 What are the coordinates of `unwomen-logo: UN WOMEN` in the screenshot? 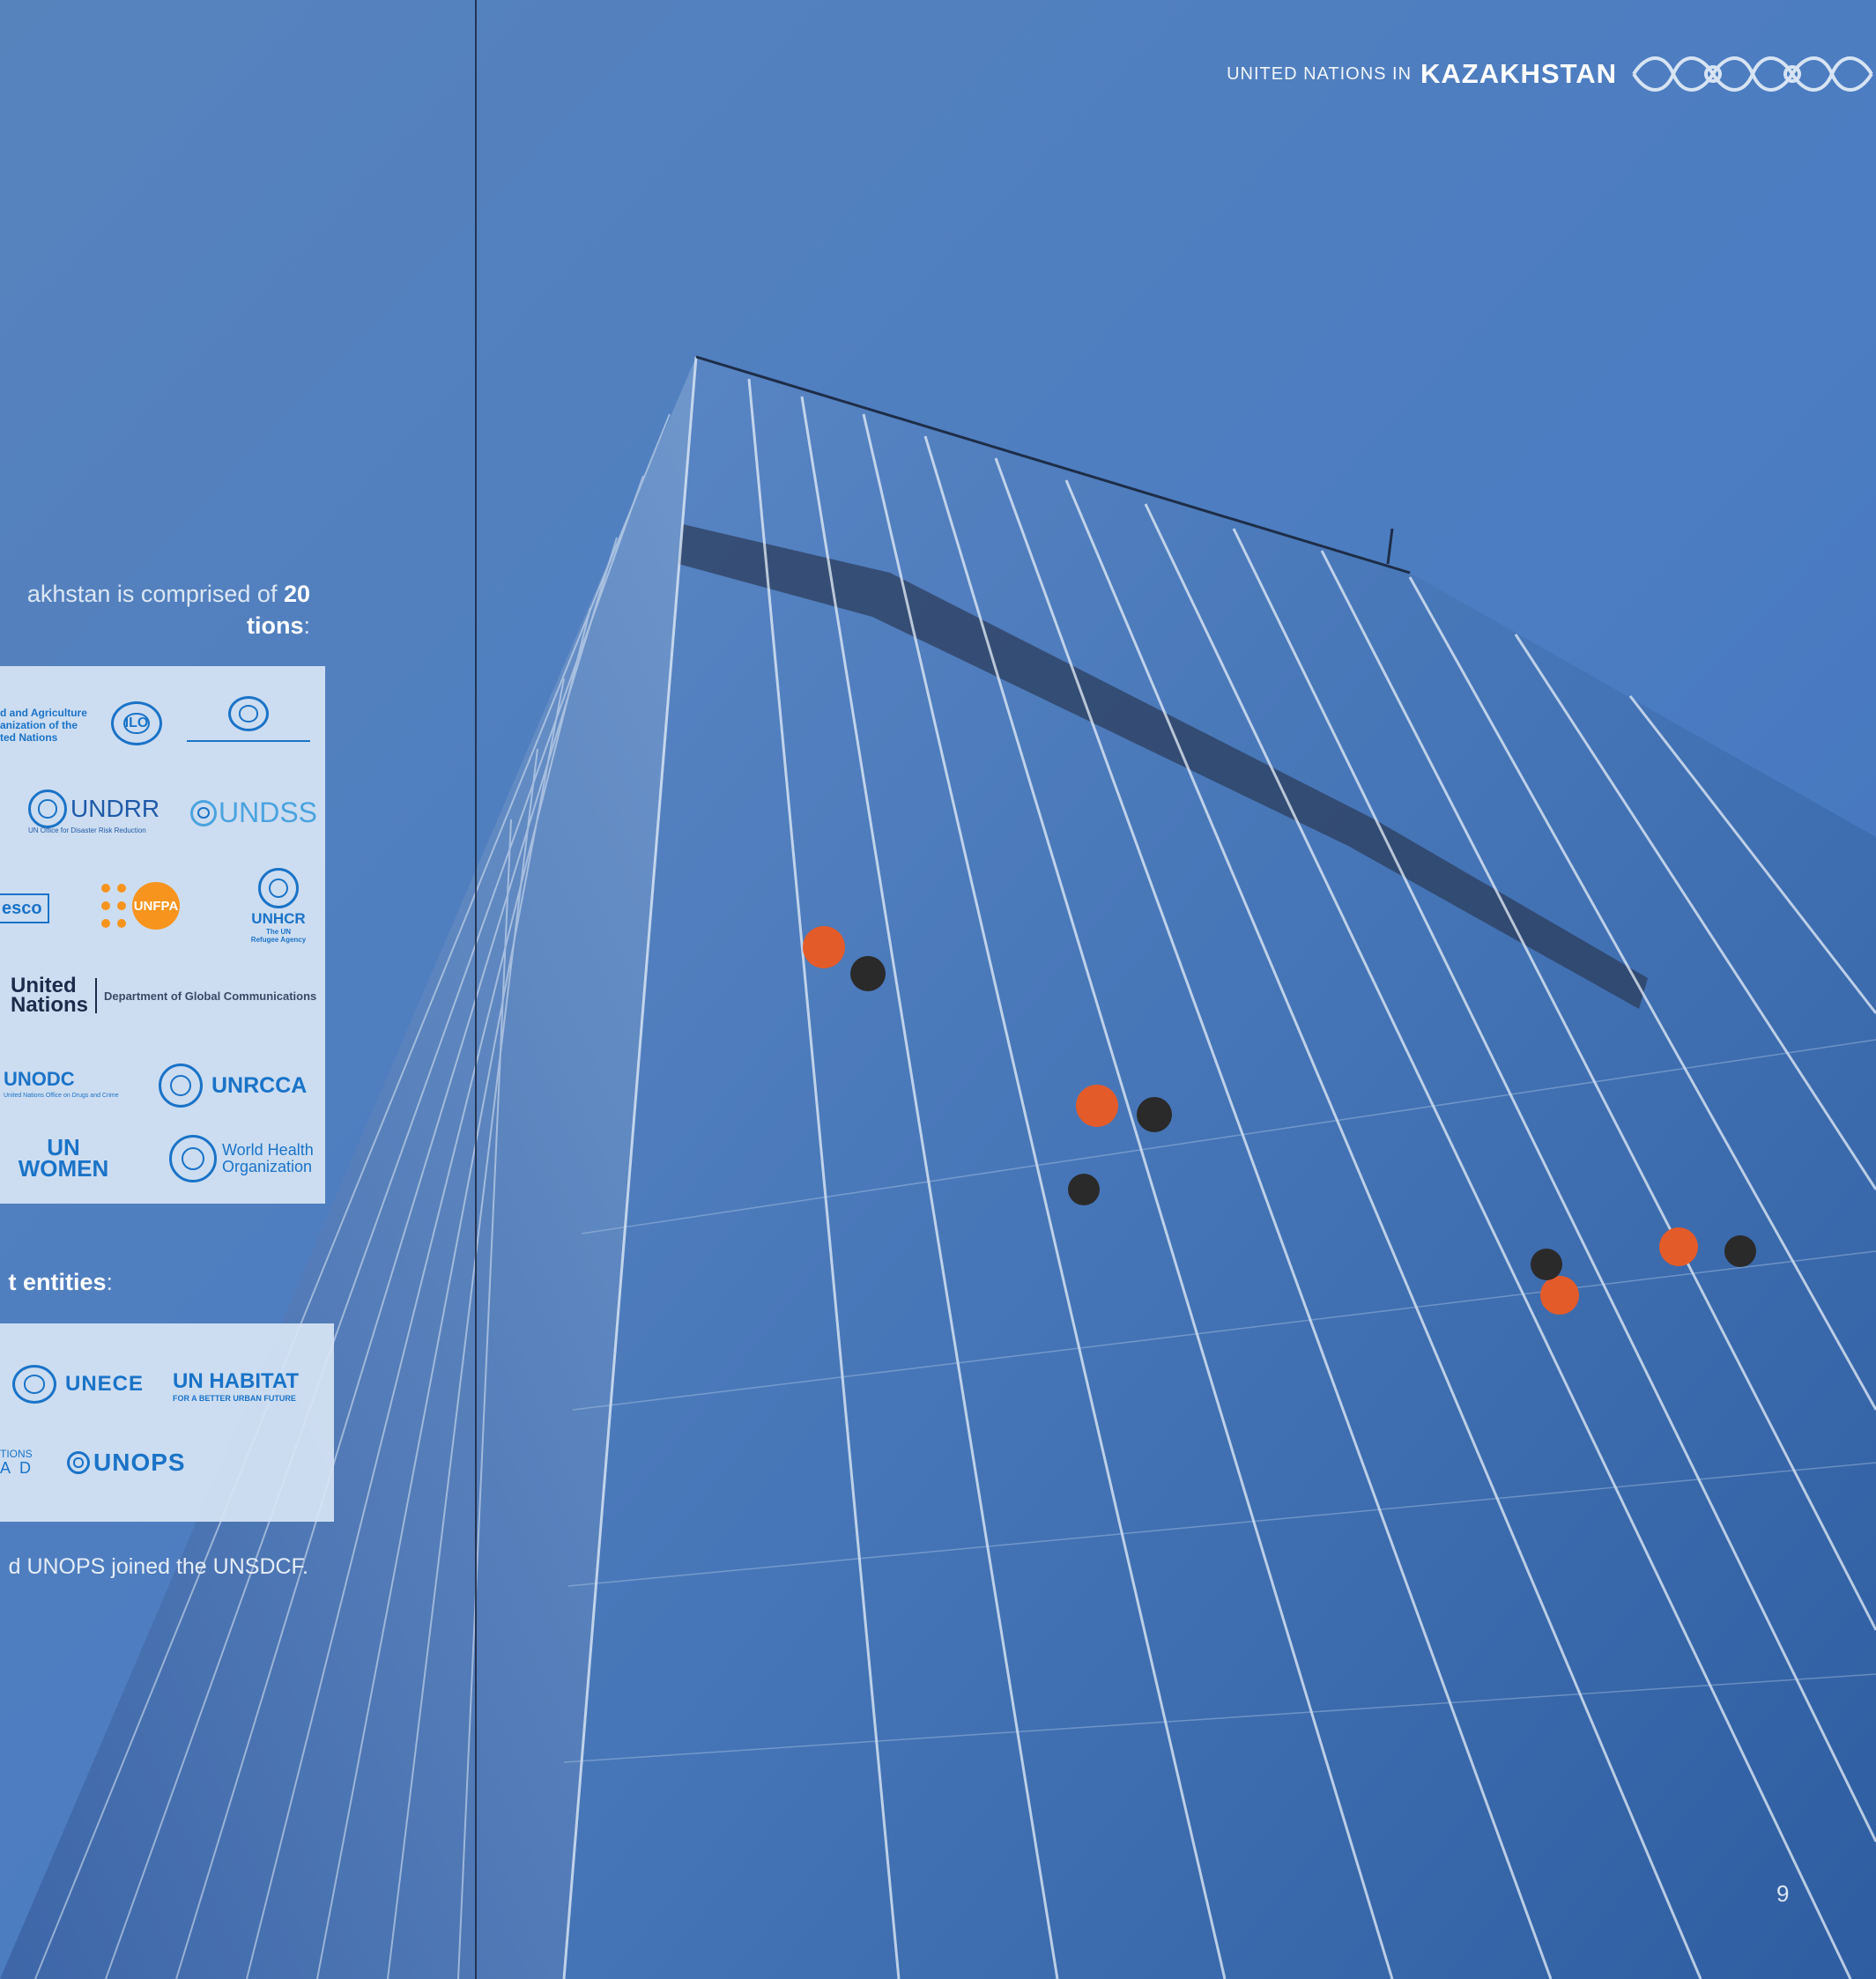 It's located at (63, 1159).